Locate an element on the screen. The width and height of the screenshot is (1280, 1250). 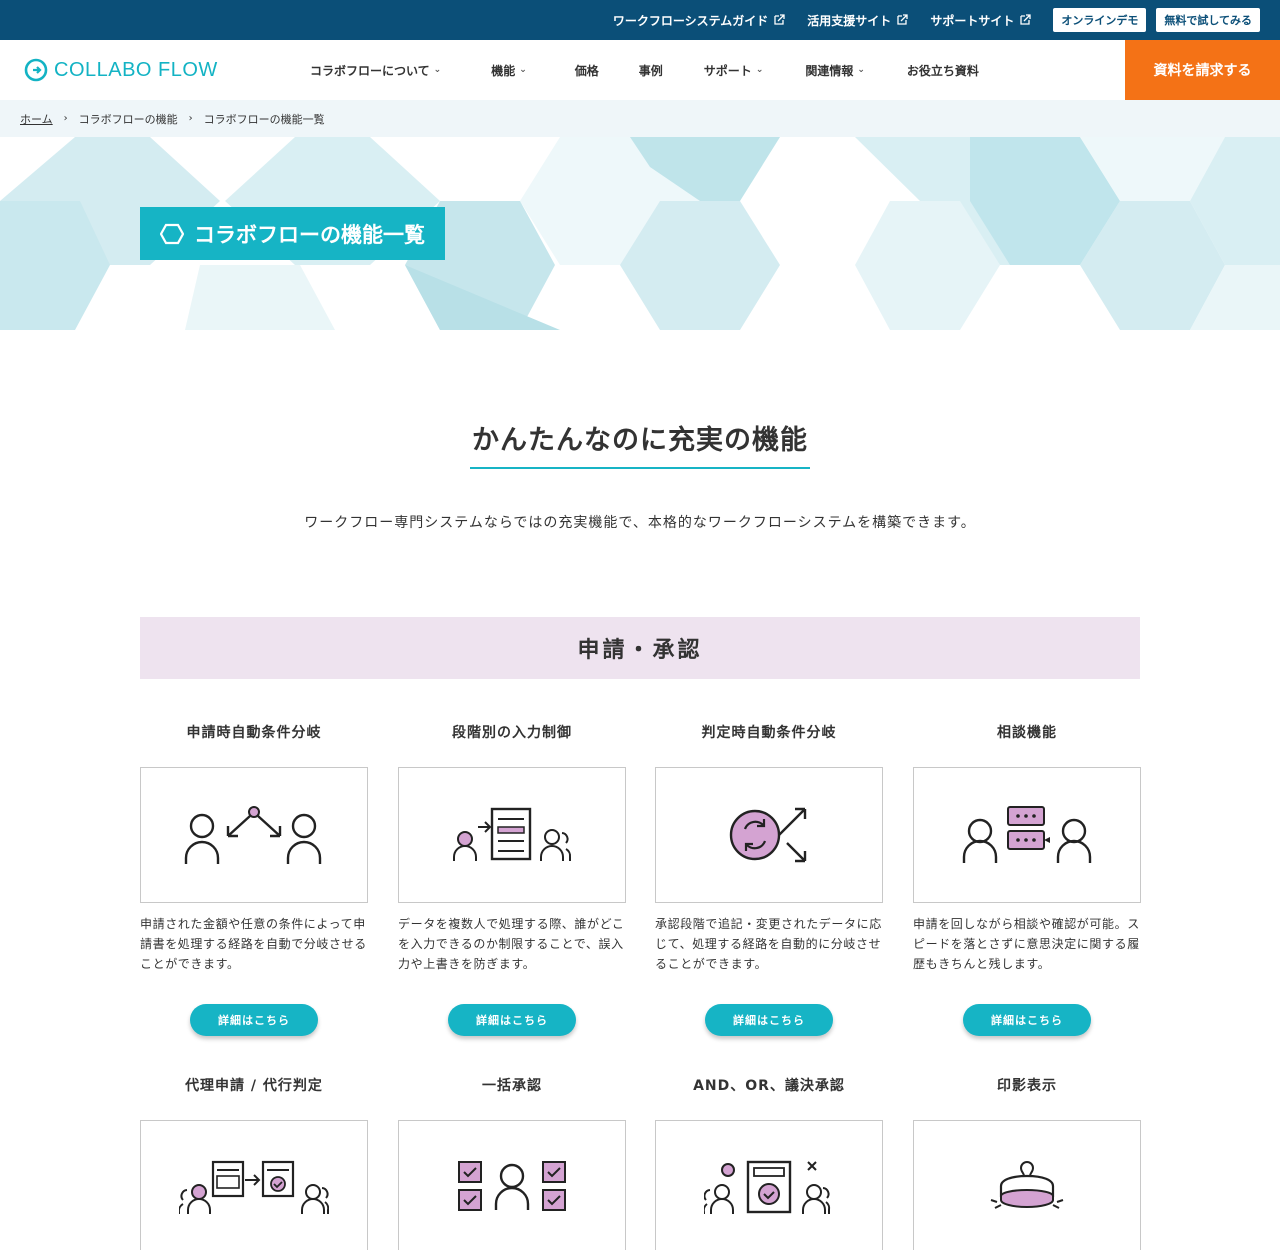
guide-link-label: ワークフローシステムガイド is located at coordinates (690, 20).